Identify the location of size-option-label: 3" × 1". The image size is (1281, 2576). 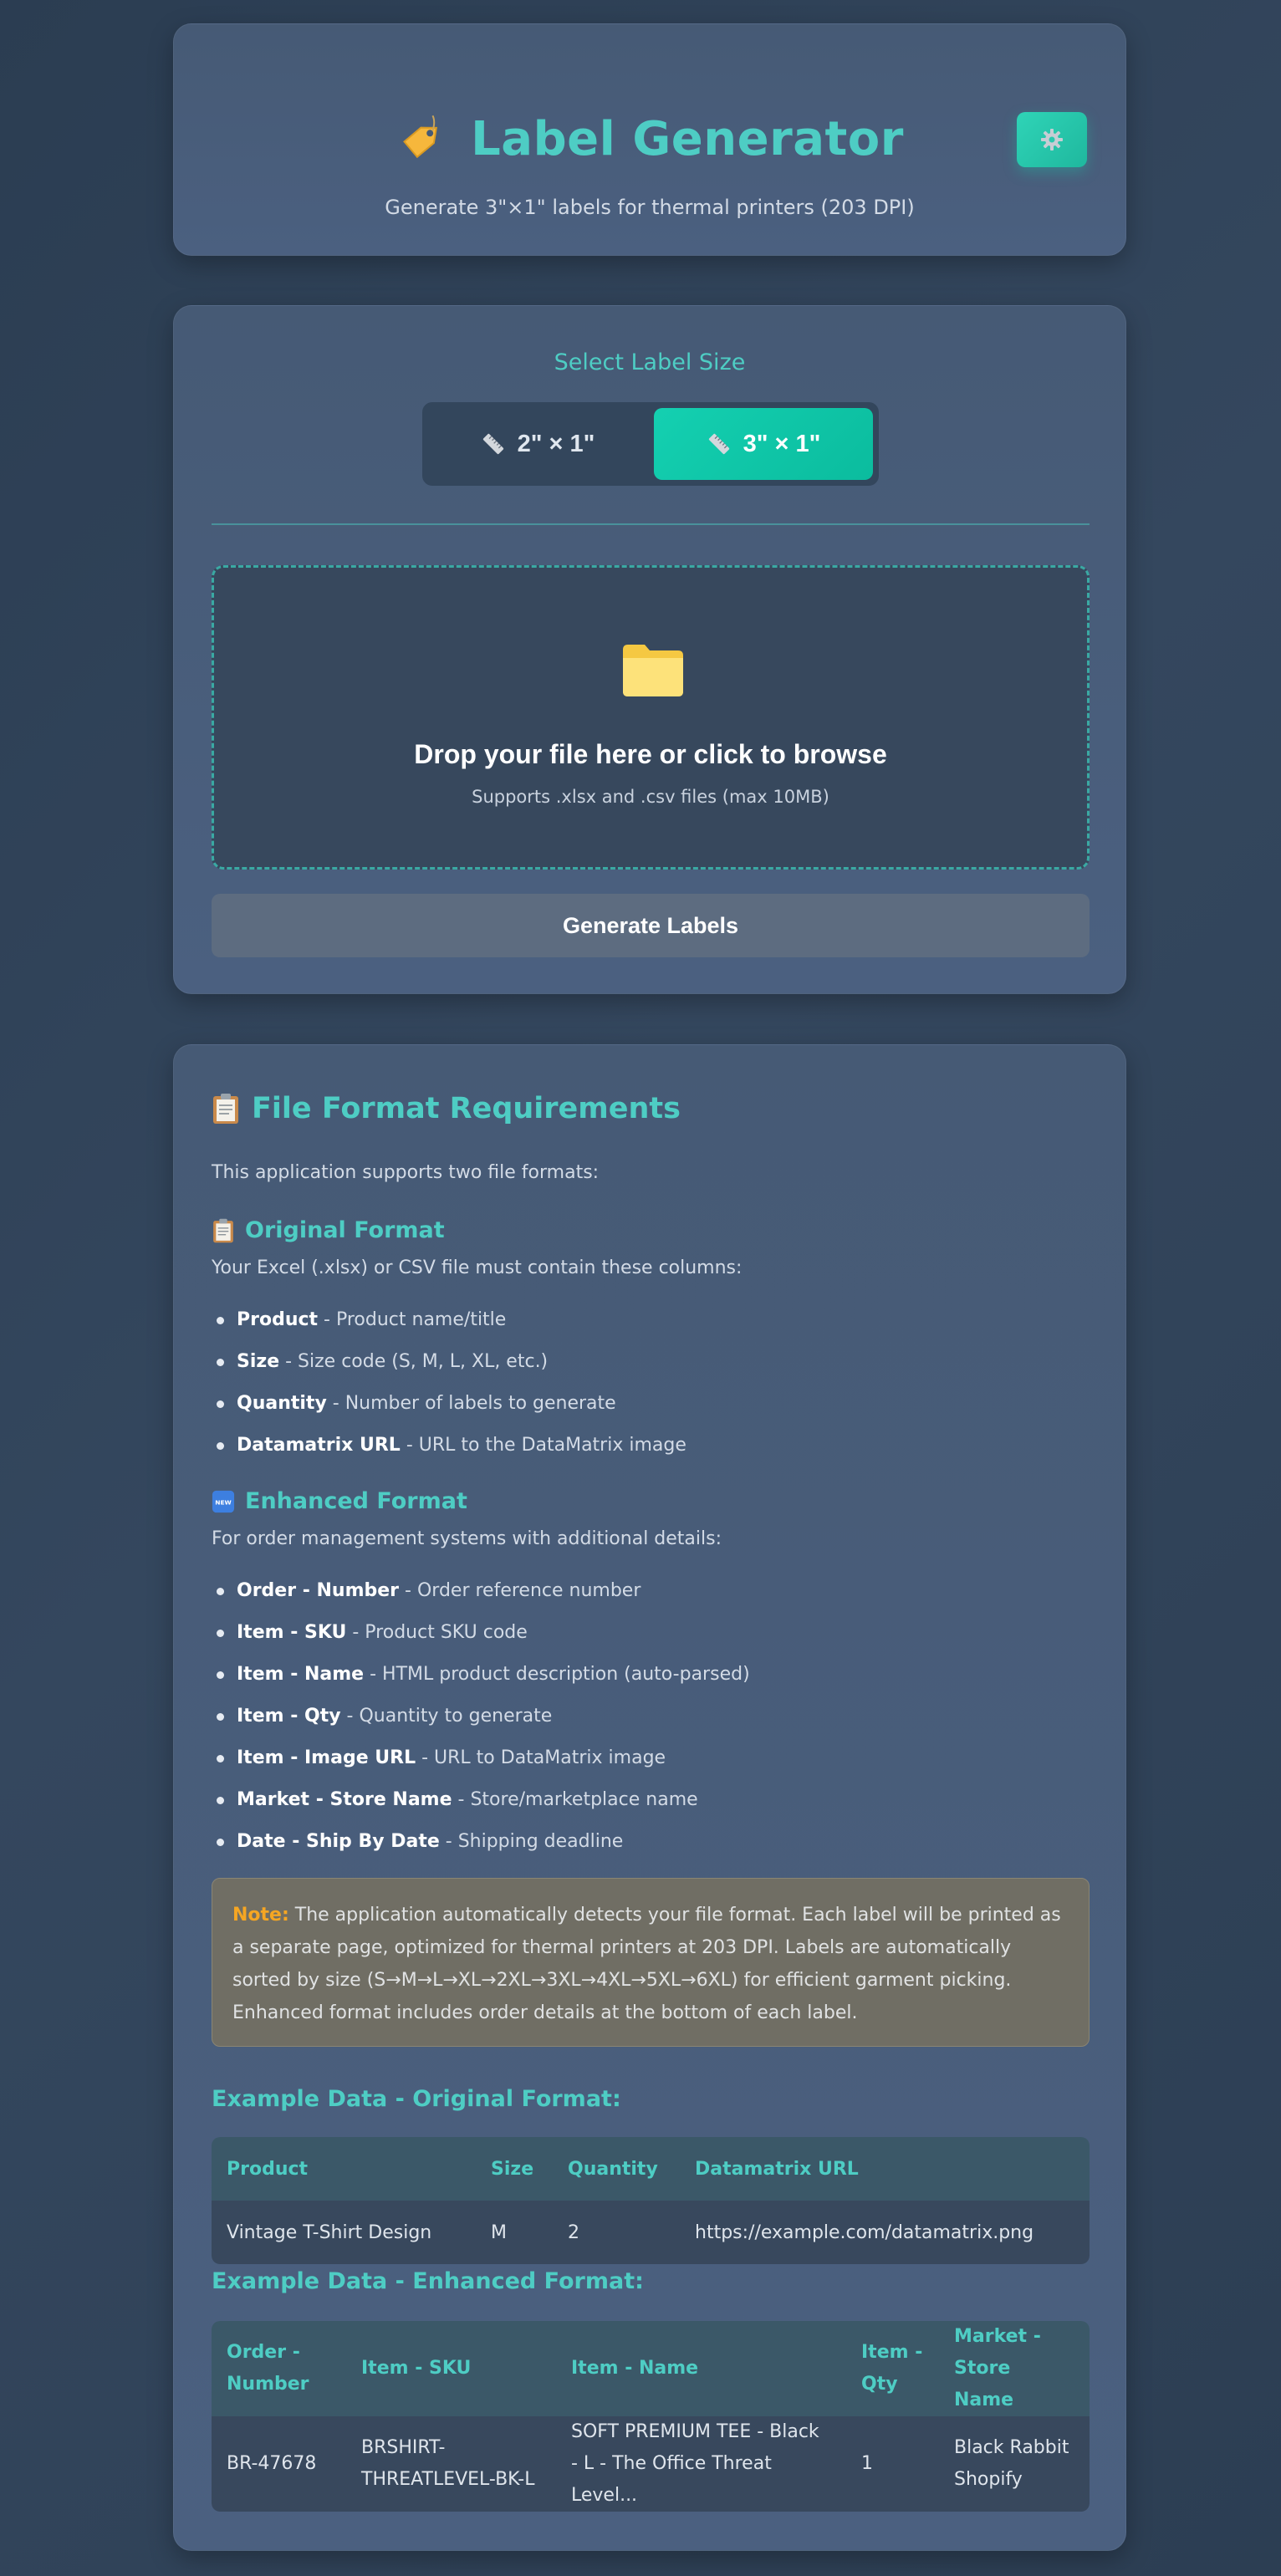
(782, 444).